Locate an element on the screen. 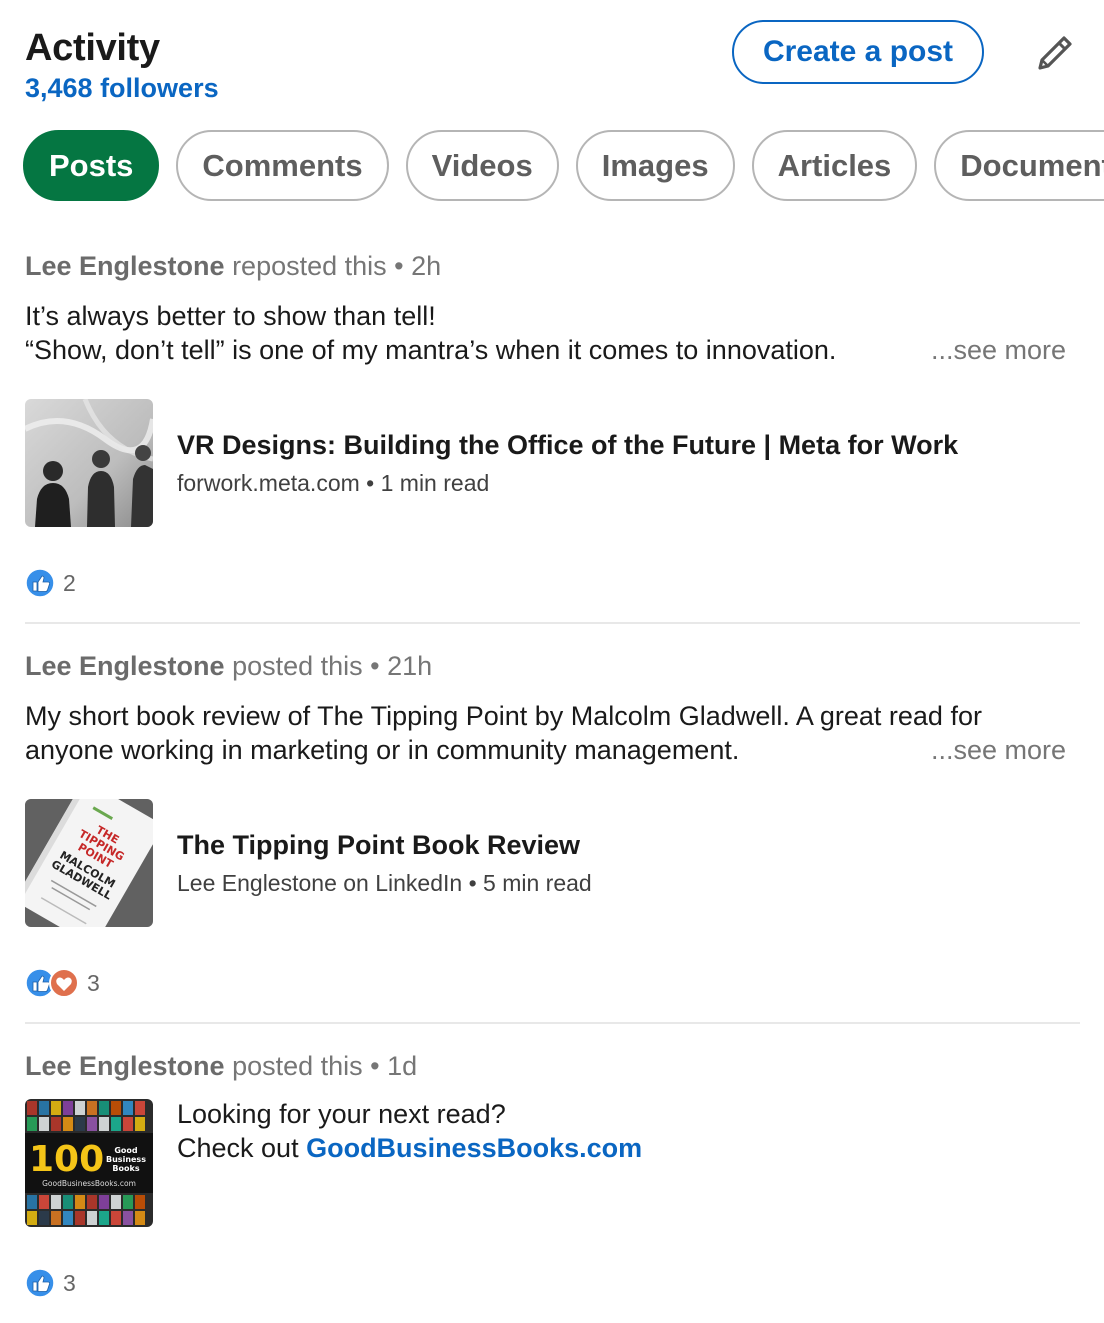 This screenshot has height=1323, width=1104. post-text-line: Check out GoodBusinessBooks.com is located at coordinates (409, 1148).